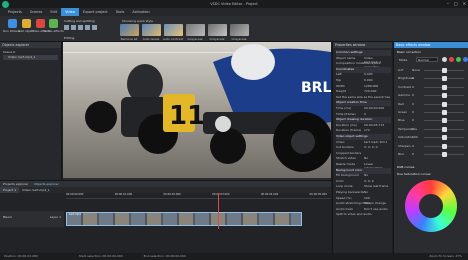  I want to click on editing-label: Editing, so click(69, 38).